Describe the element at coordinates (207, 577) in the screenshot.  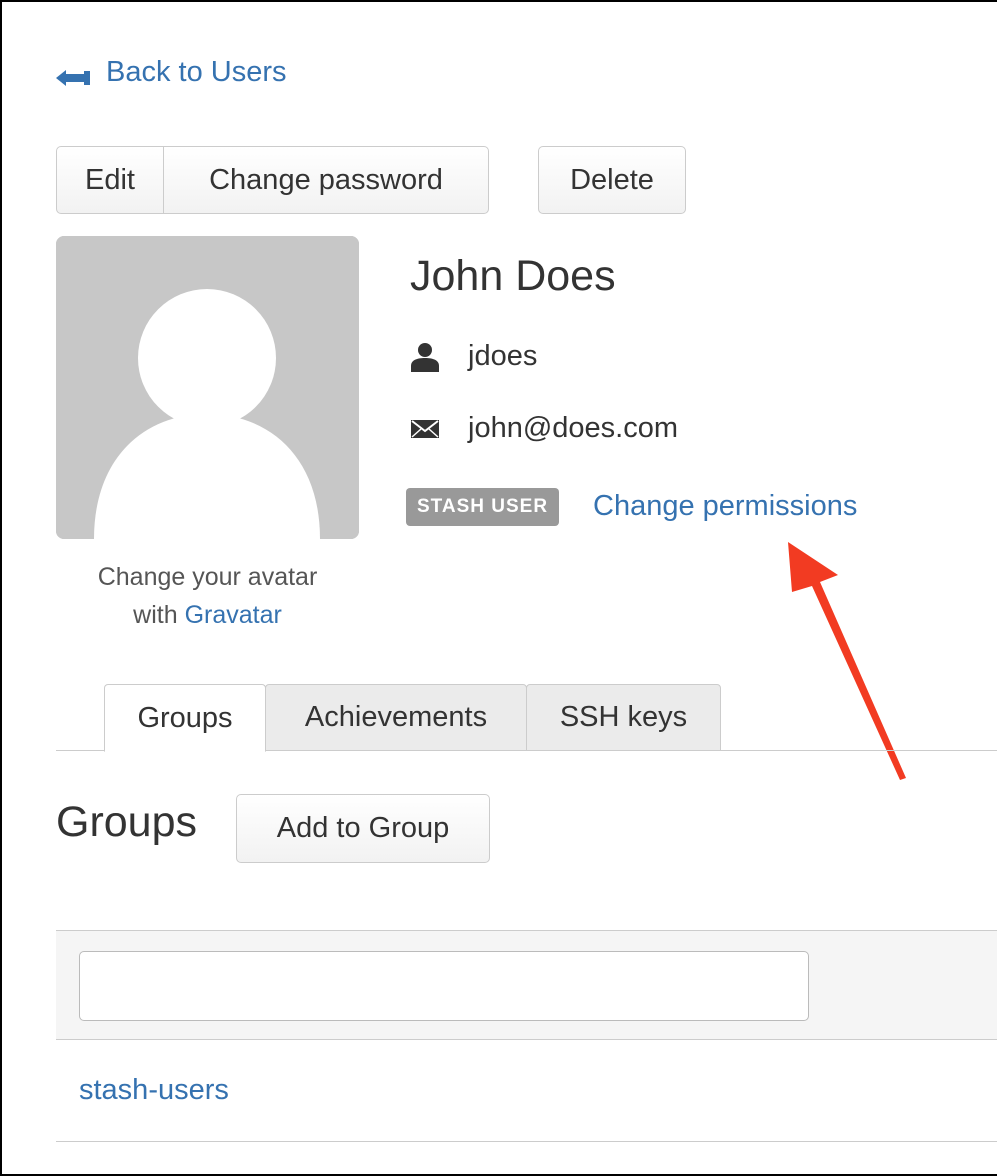
I see `avatar-caption-text: Change your avatar` at that location.